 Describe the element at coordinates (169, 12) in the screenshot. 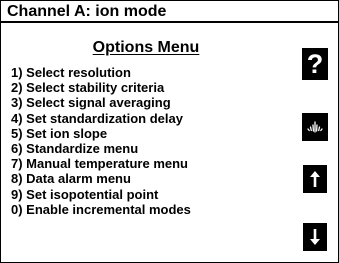

I see `channel-title: Channel A: ion mode` at that location.